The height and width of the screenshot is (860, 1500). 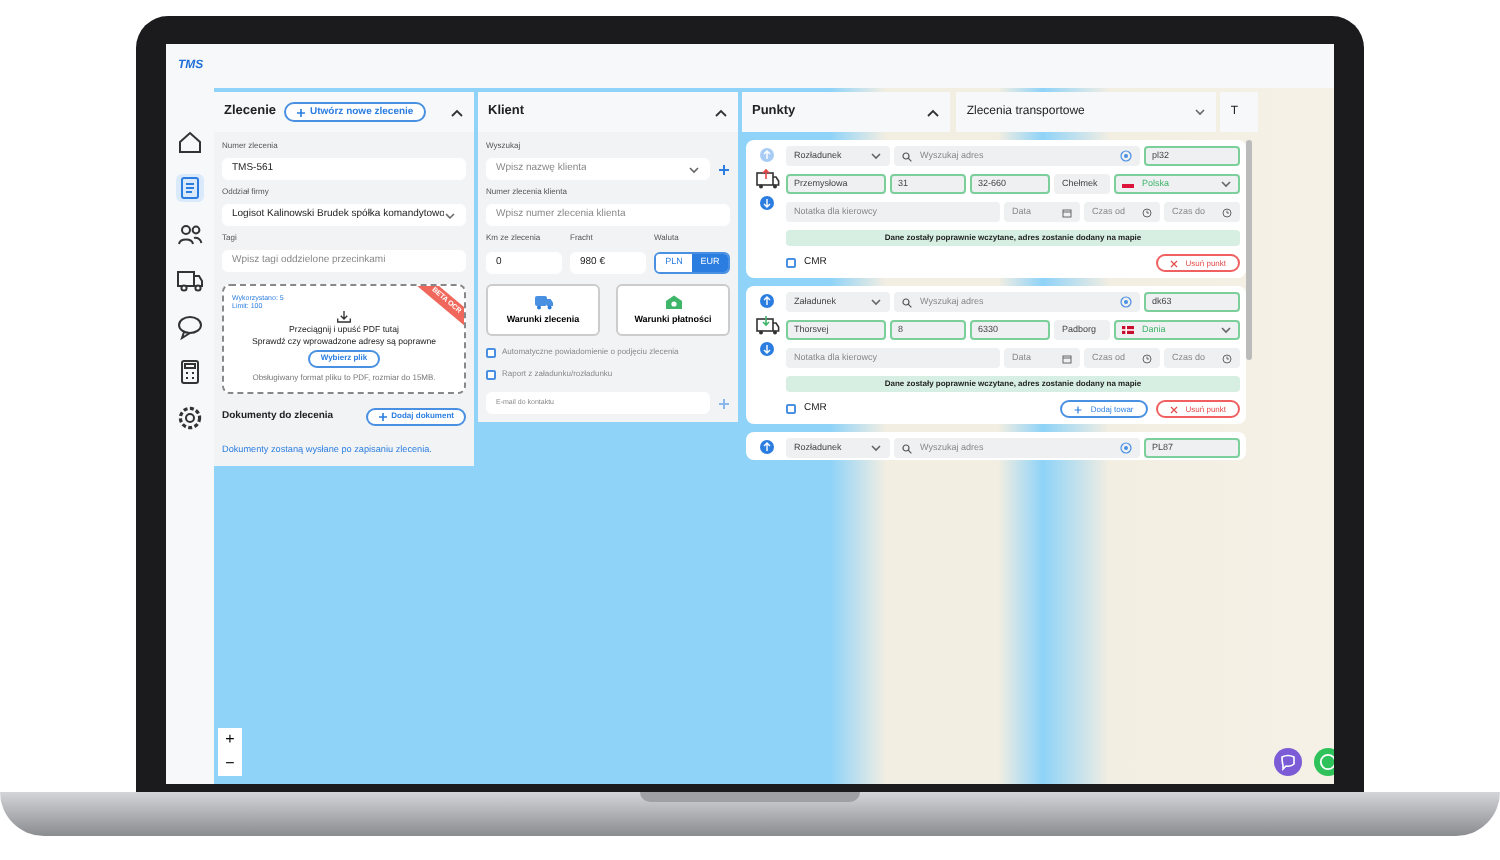 What do you see at coordinates (190, 418) in the screenshot?
I see `gear-icon` at bounding box center [190, 418].